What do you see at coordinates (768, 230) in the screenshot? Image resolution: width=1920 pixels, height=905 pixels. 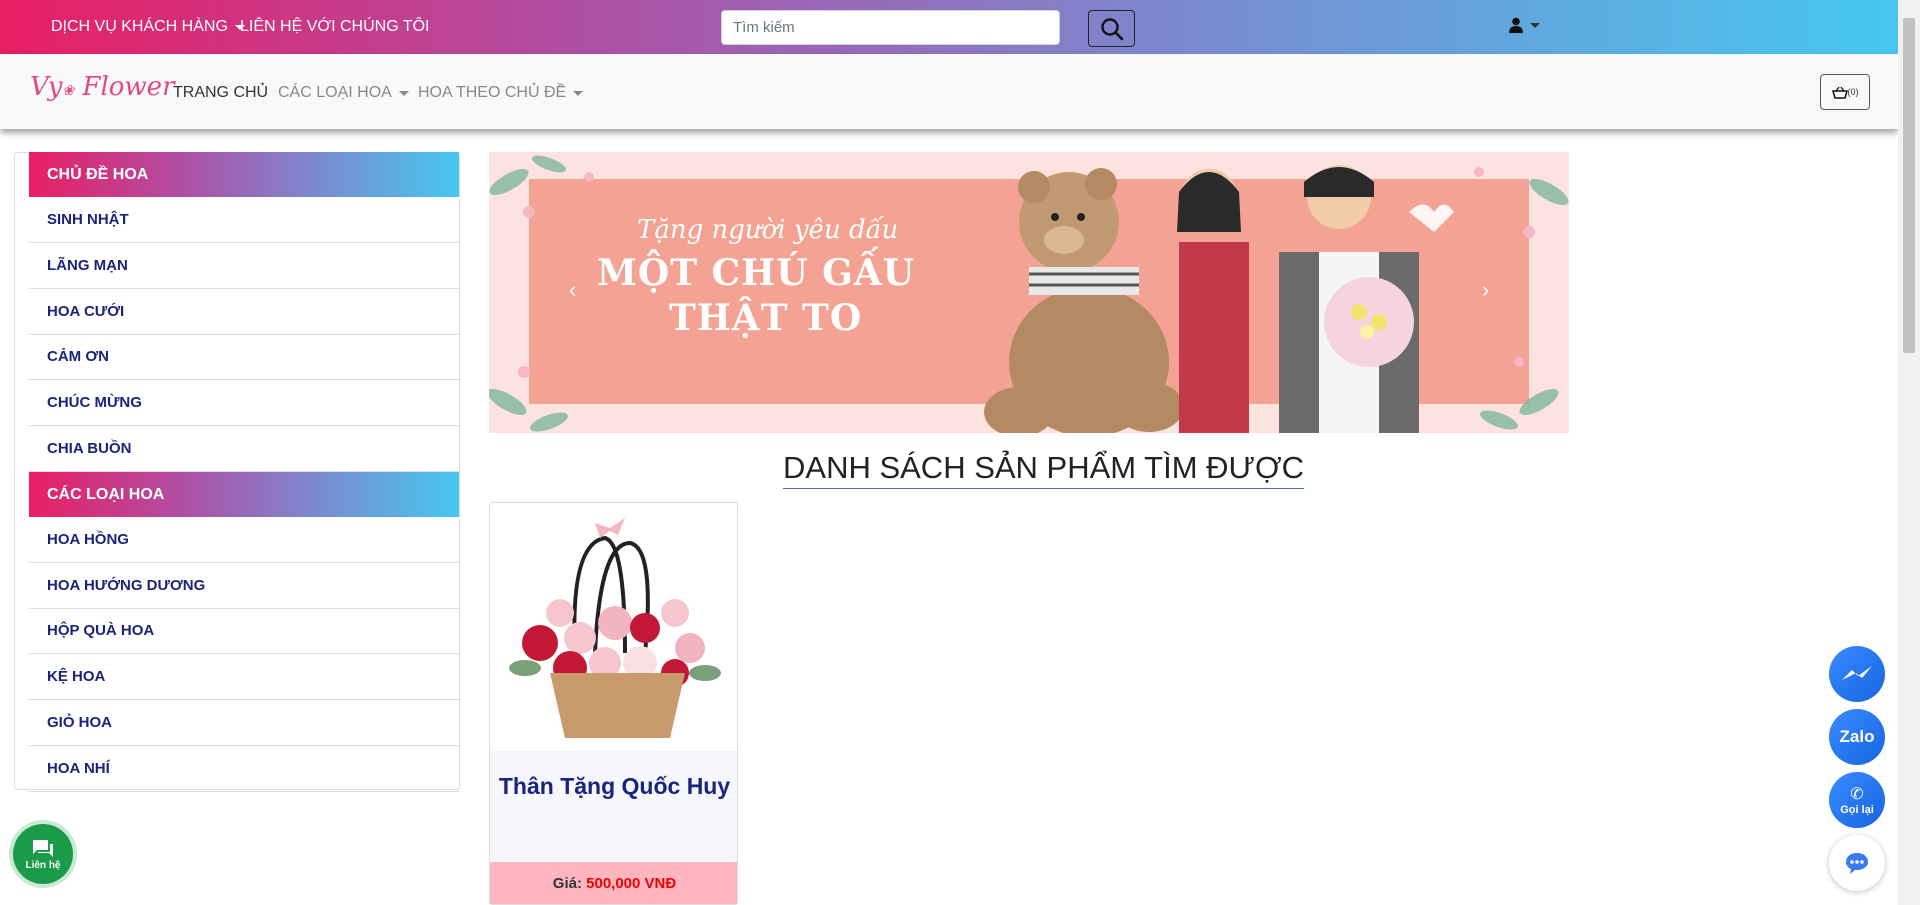 I see `banner-line-1: Tặng người yêu dấu` at bounding box center [768, 230].